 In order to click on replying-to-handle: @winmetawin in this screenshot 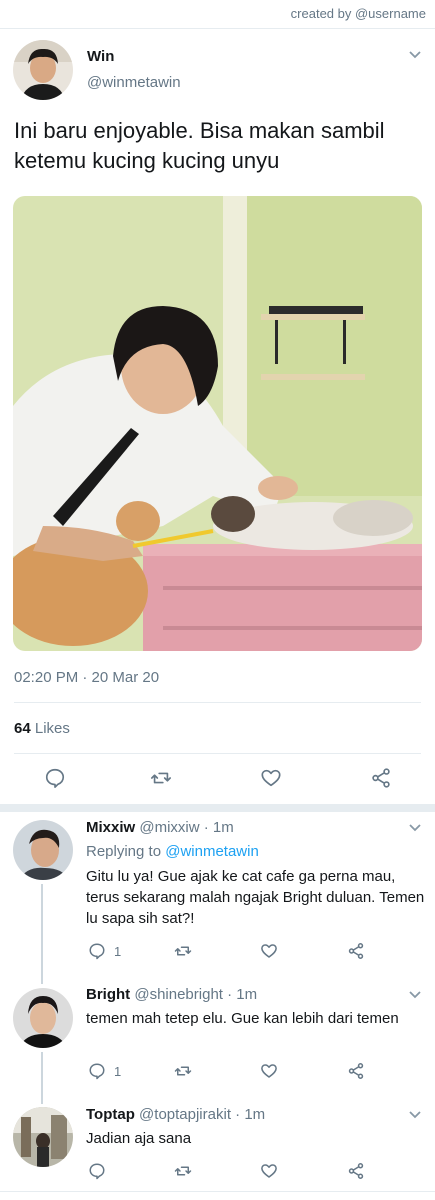, I will do `click(212, 851)`.